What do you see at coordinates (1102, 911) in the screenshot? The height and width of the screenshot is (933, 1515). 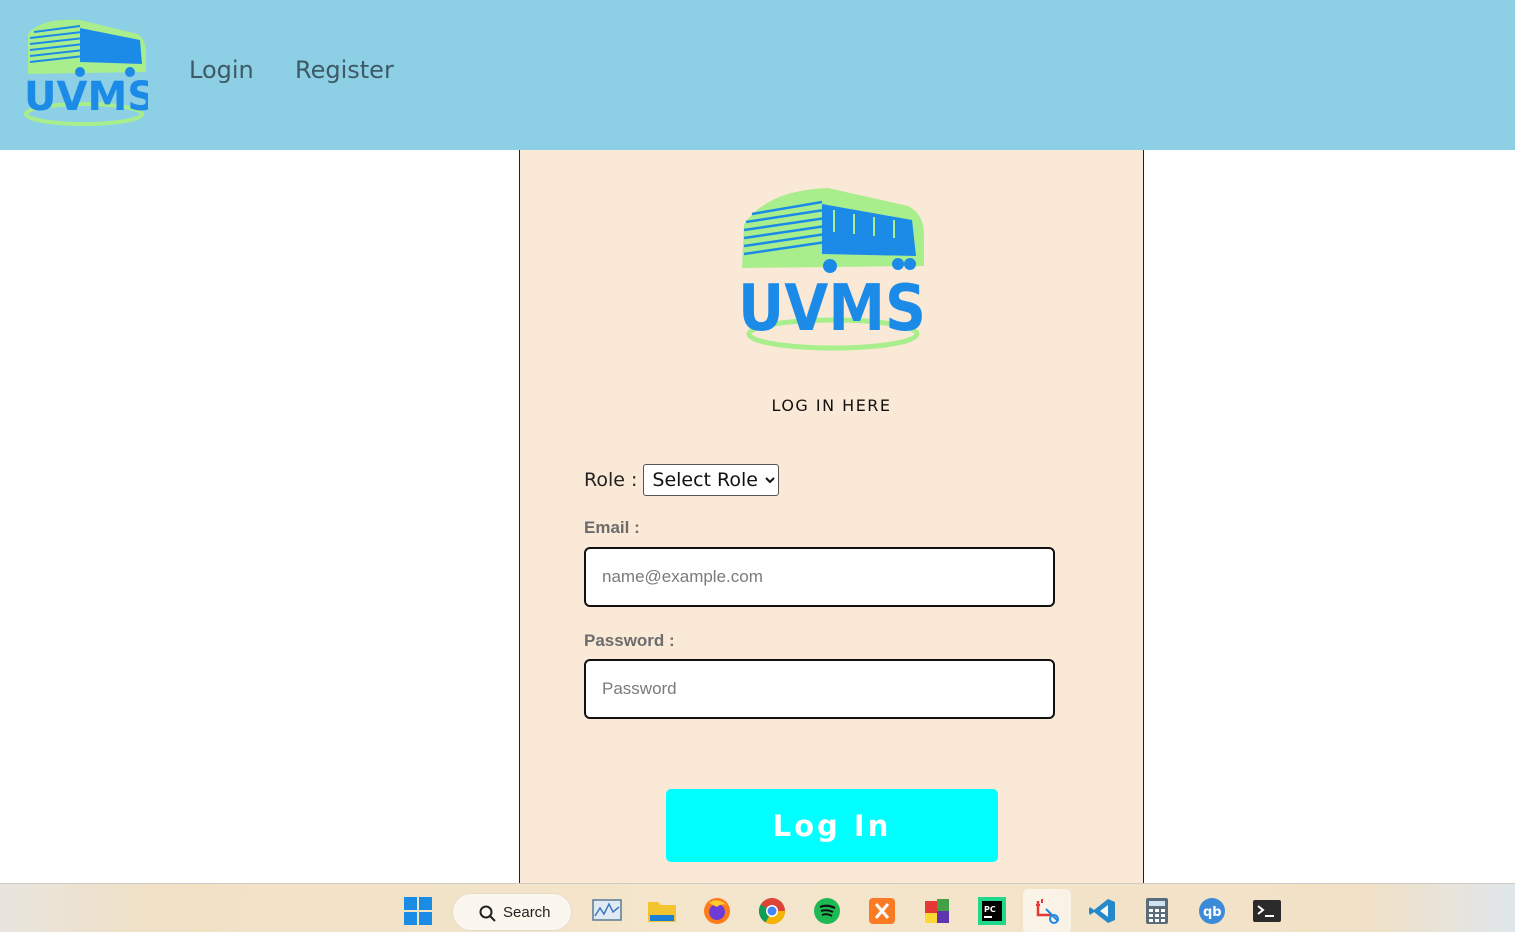 I see `vscode-icon` at bounding box center [1102, 911].